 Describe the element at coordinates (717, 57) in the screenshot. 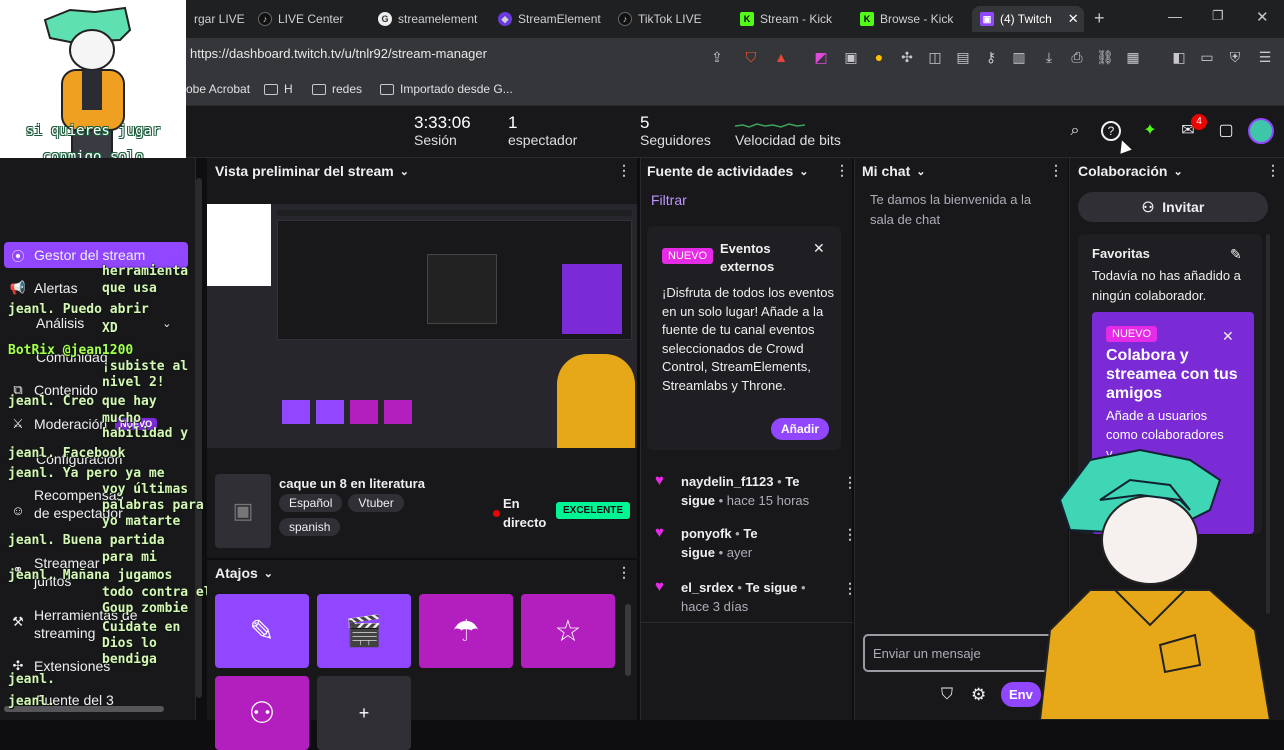

I see `share-icon: ⇪` at that location.